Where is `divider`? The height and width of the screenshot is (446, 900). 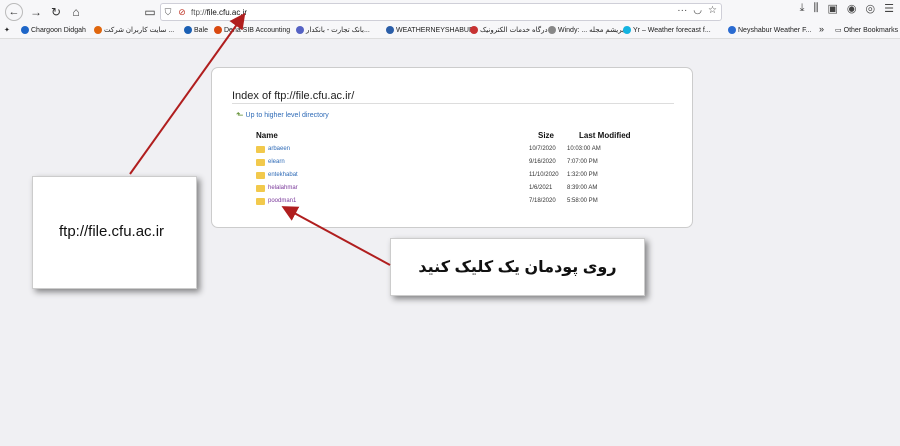 divider is located at coordinates (453, 103).